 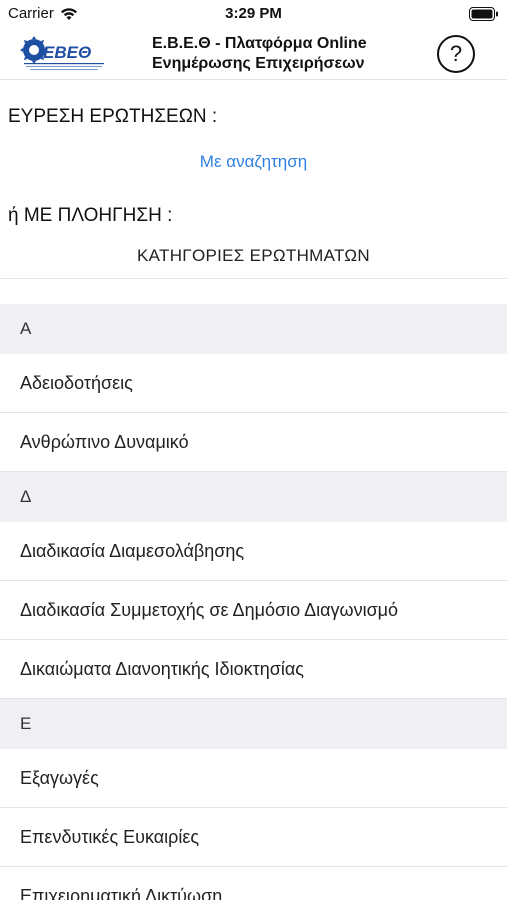 I want to click on category-item-label: Διαδικασία Διαμεσολάβησης, so click(x=132, y=550).